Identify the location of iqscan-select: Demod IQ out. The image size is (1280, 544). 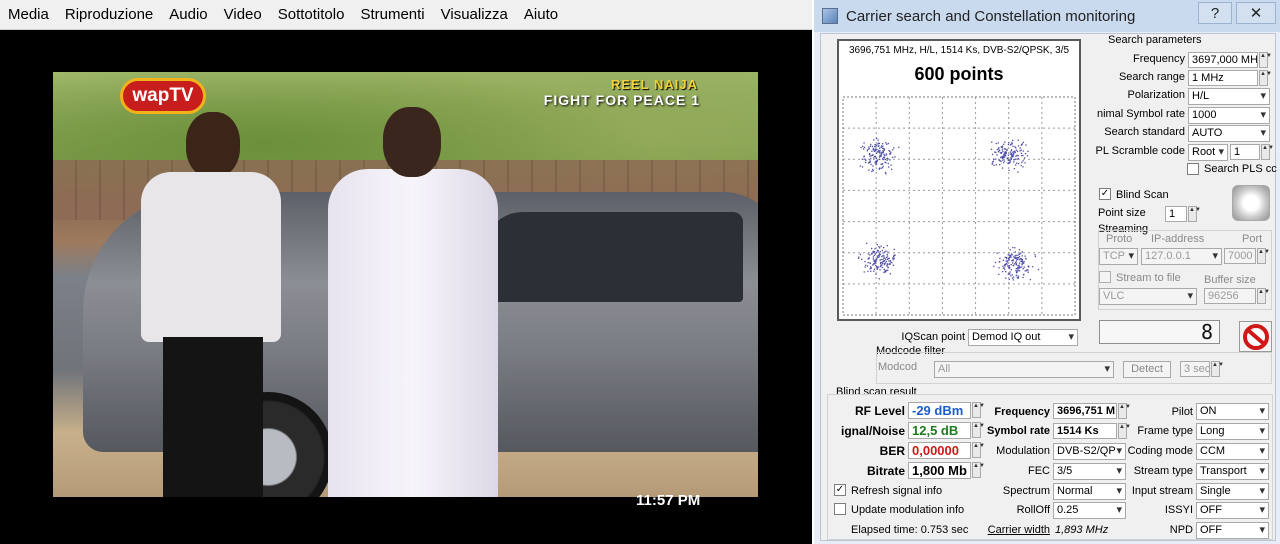
(1023, 337).